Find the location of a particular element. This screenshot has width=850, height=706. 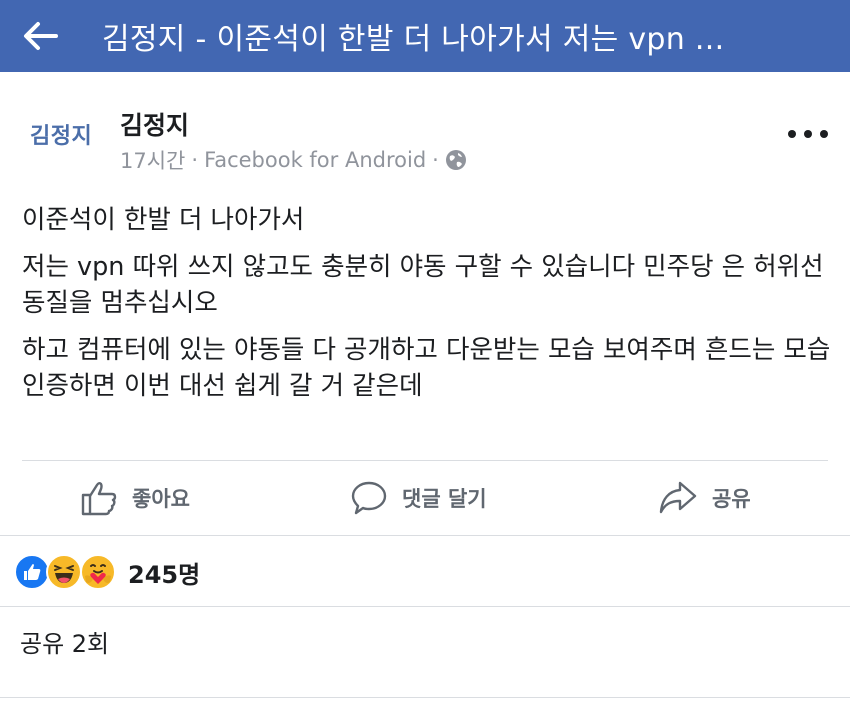

post-paragraph: 이준석이 한발 더 나아가서 is located at coordinates (163, 220).